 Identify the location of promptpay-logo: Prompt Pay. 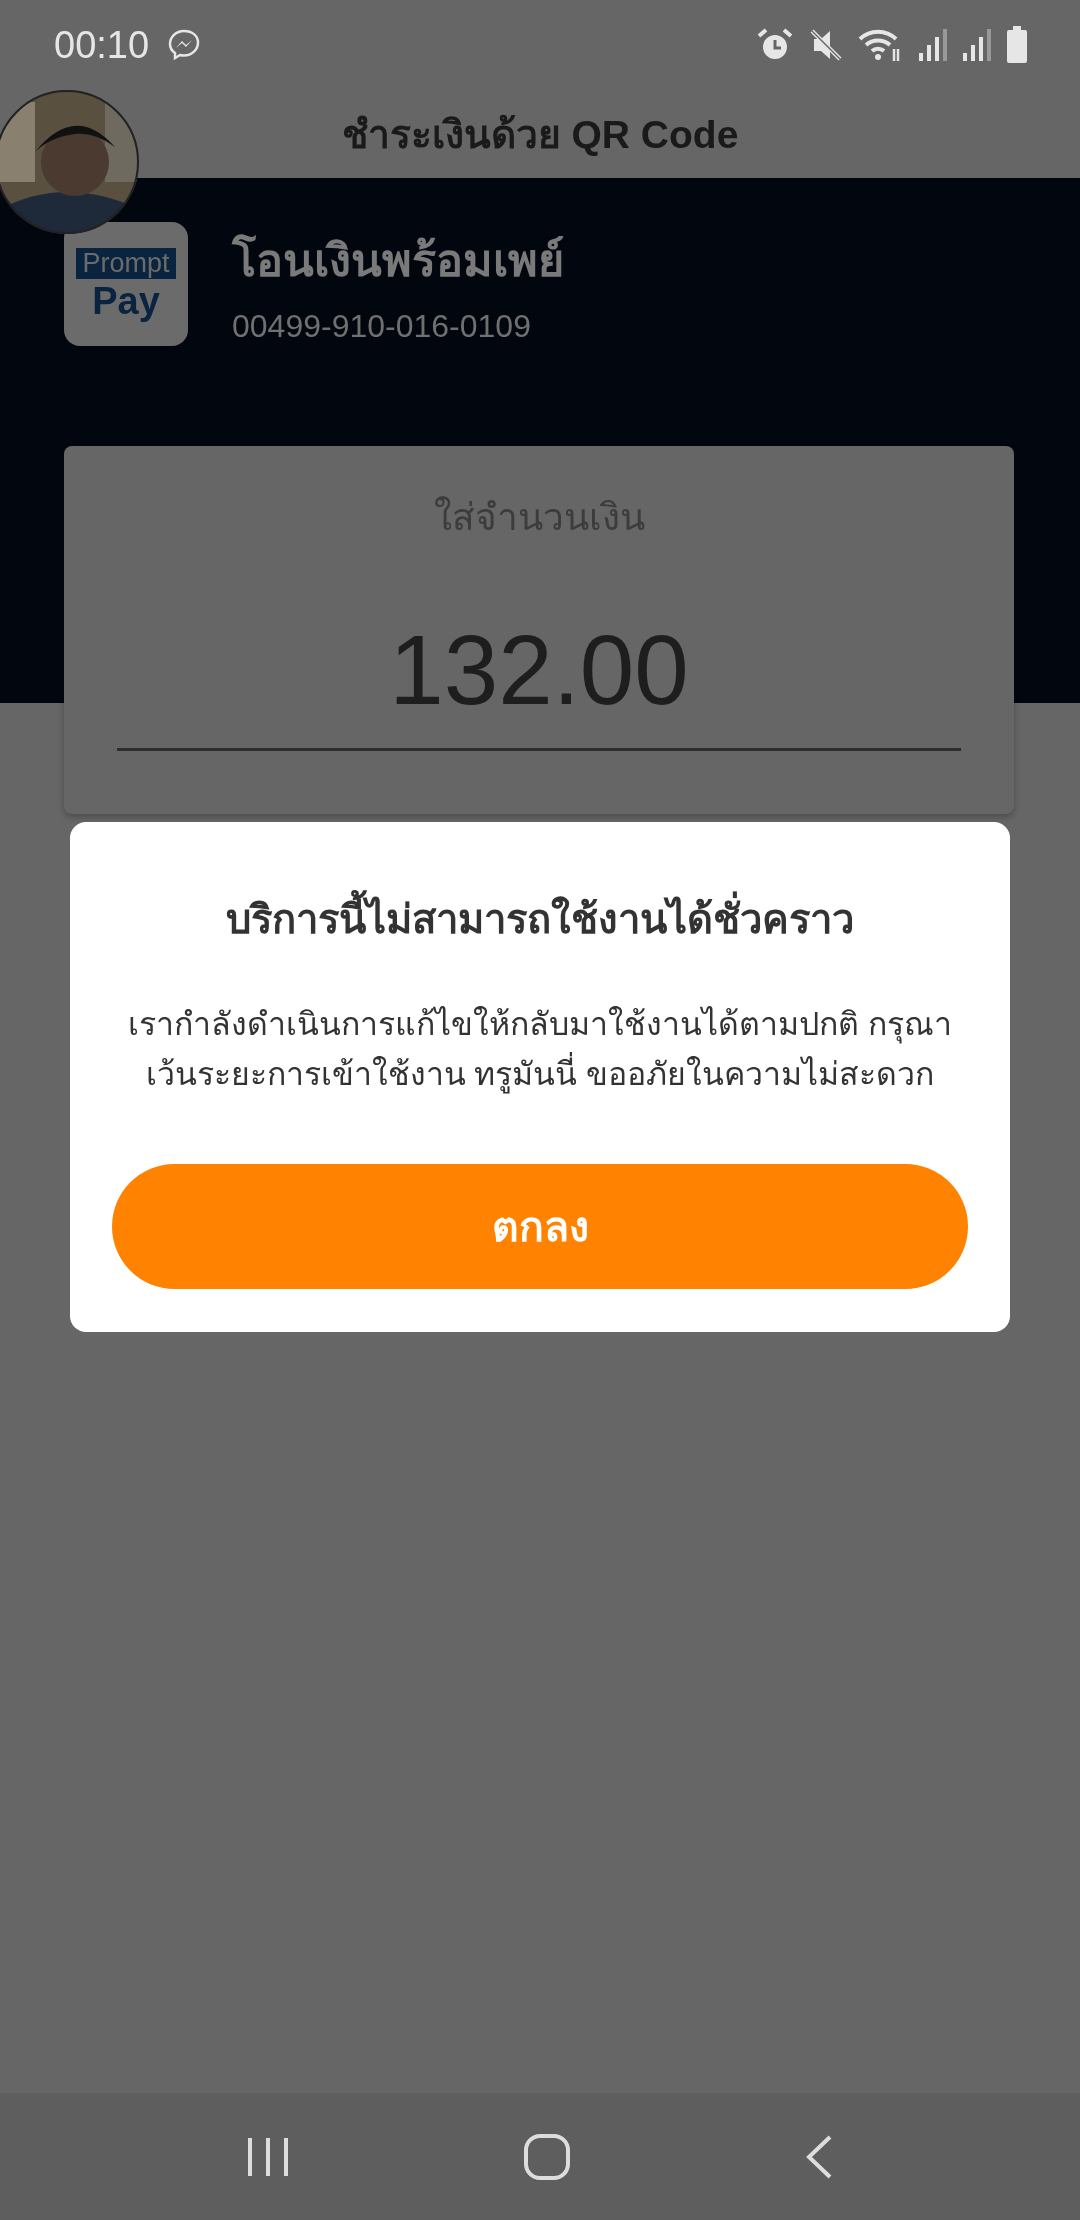
(126, 284).